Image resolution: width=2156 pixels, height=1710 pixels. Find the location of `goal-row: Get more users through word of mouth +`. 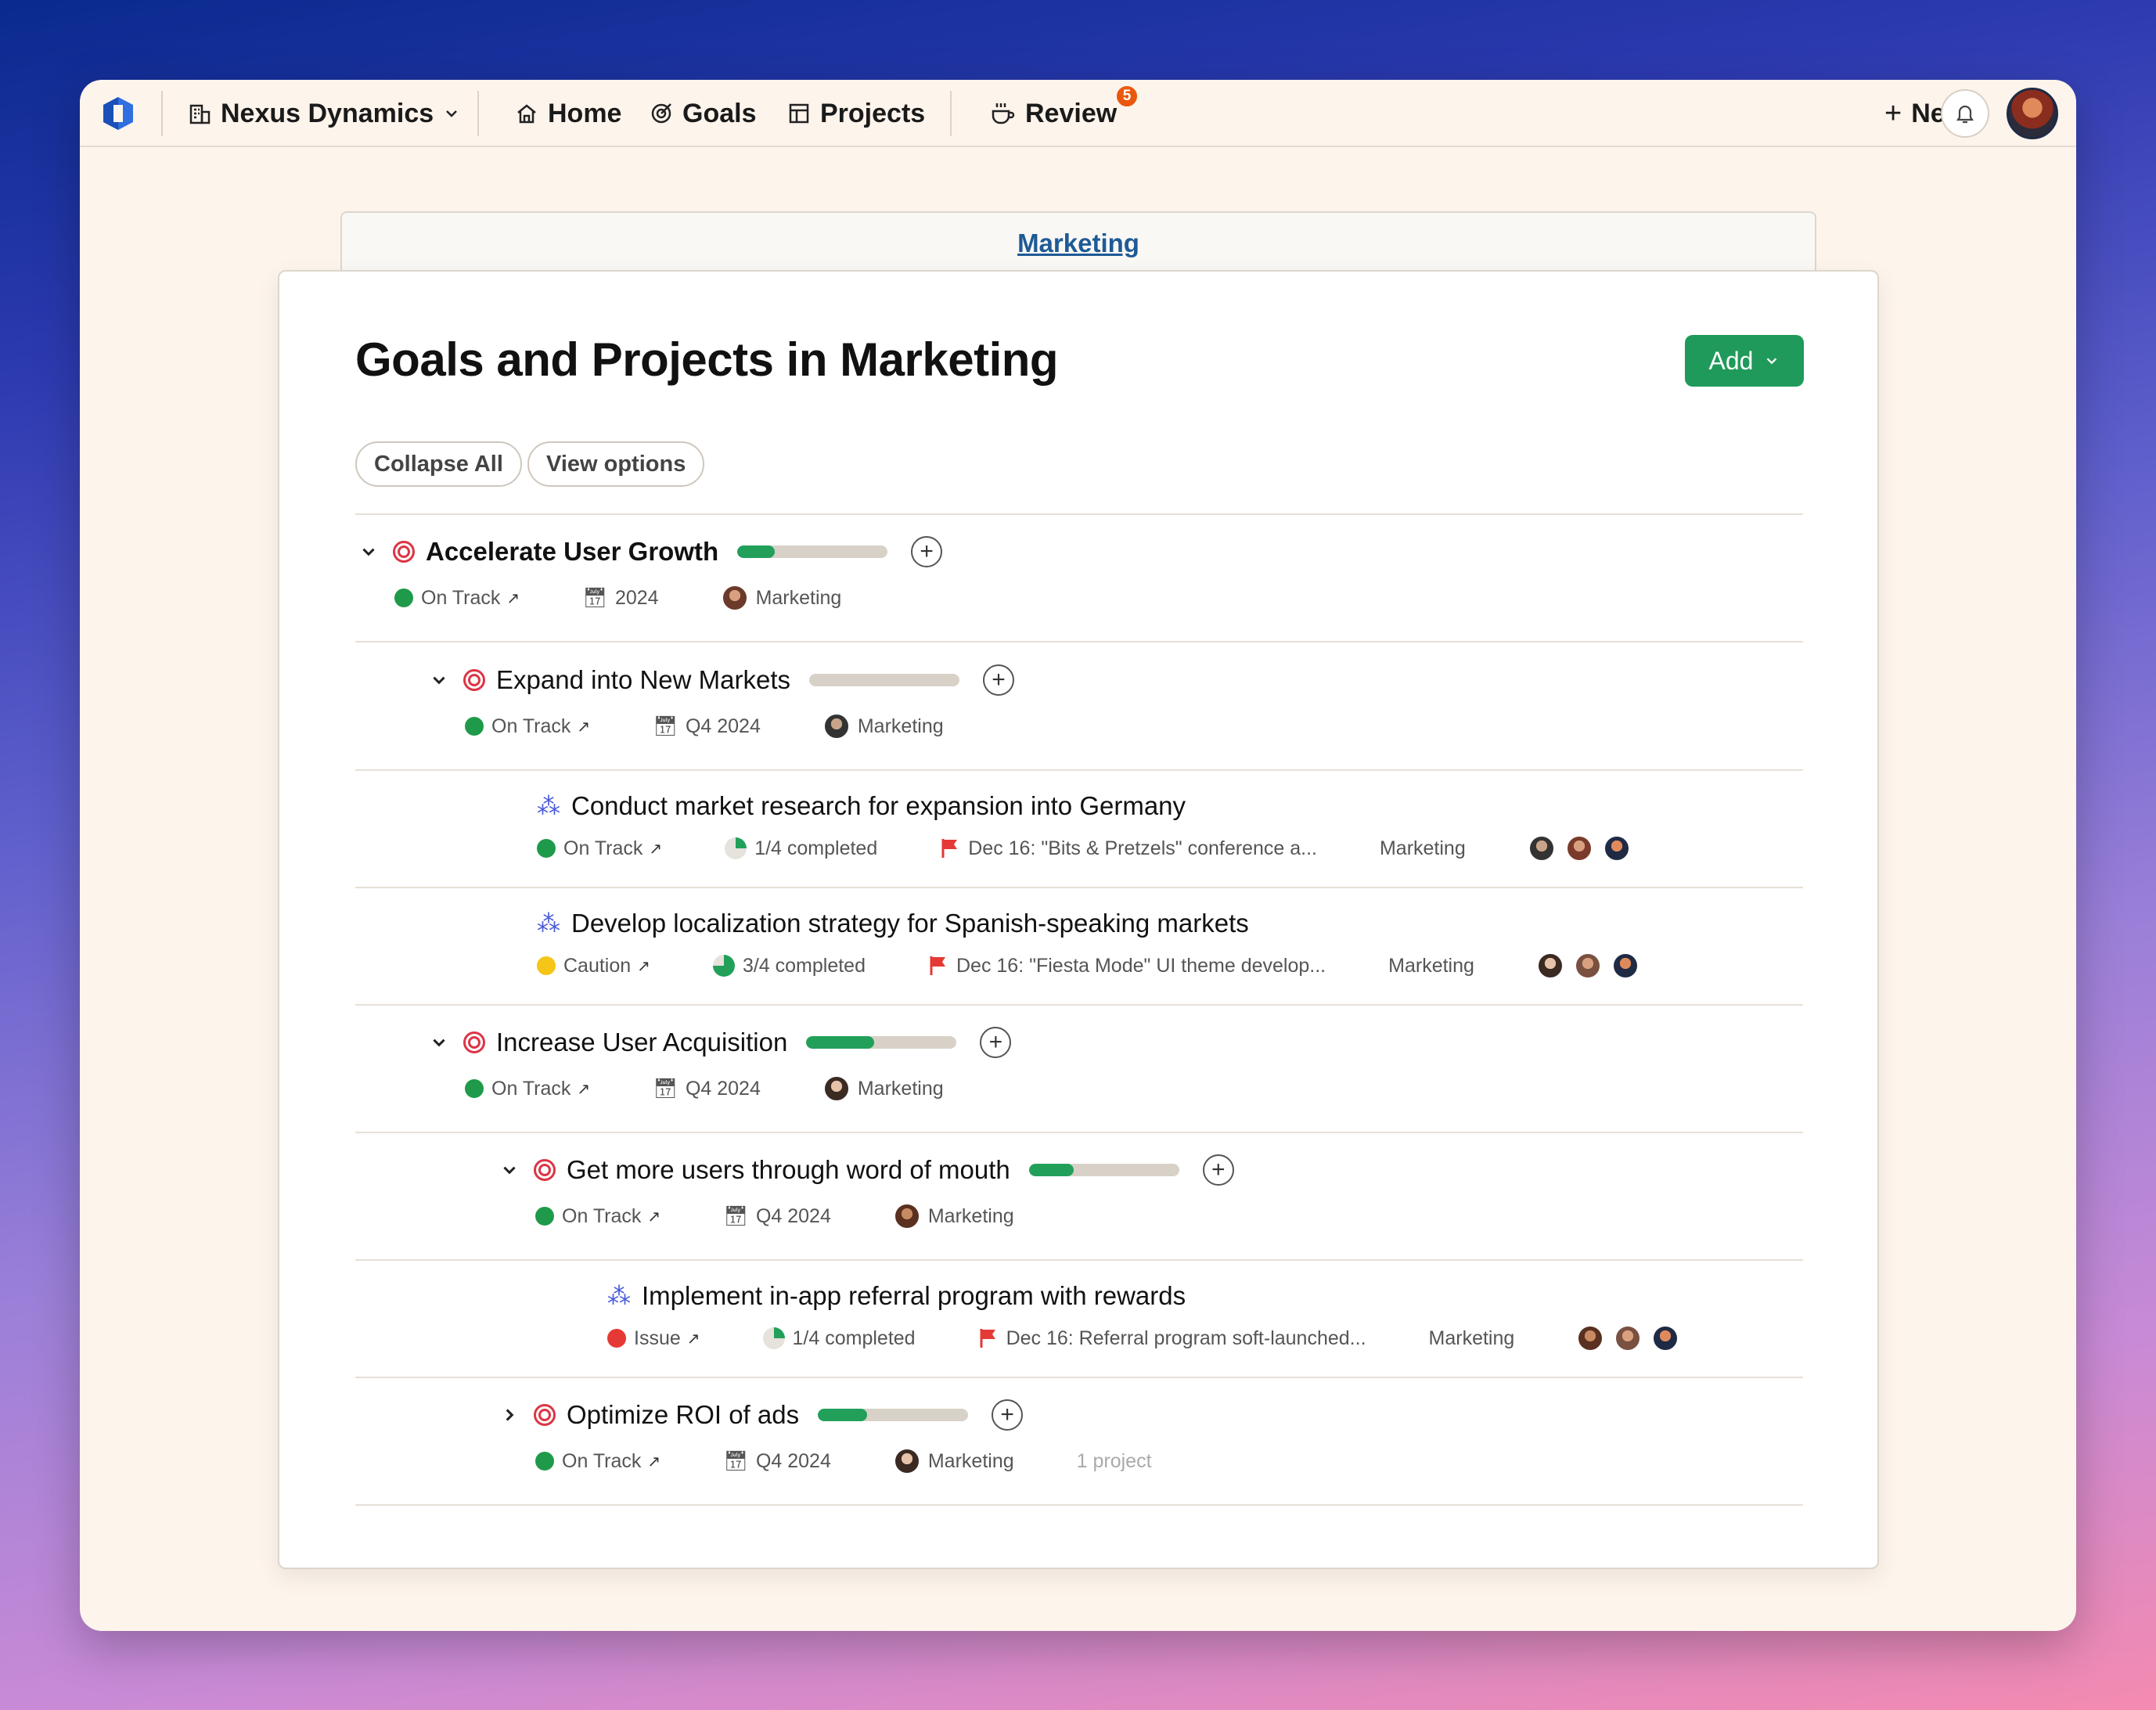

goal-row: Get more users through word of mouth + is located at coordinates (865, 1170).